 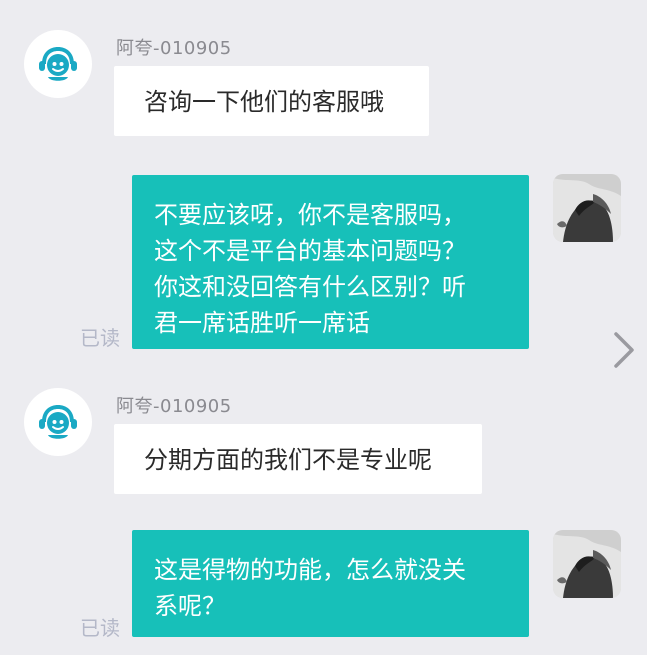 I want to click on agent-message-bubble: 咨询一下他们的客服哦, so click(x=271, y=101).